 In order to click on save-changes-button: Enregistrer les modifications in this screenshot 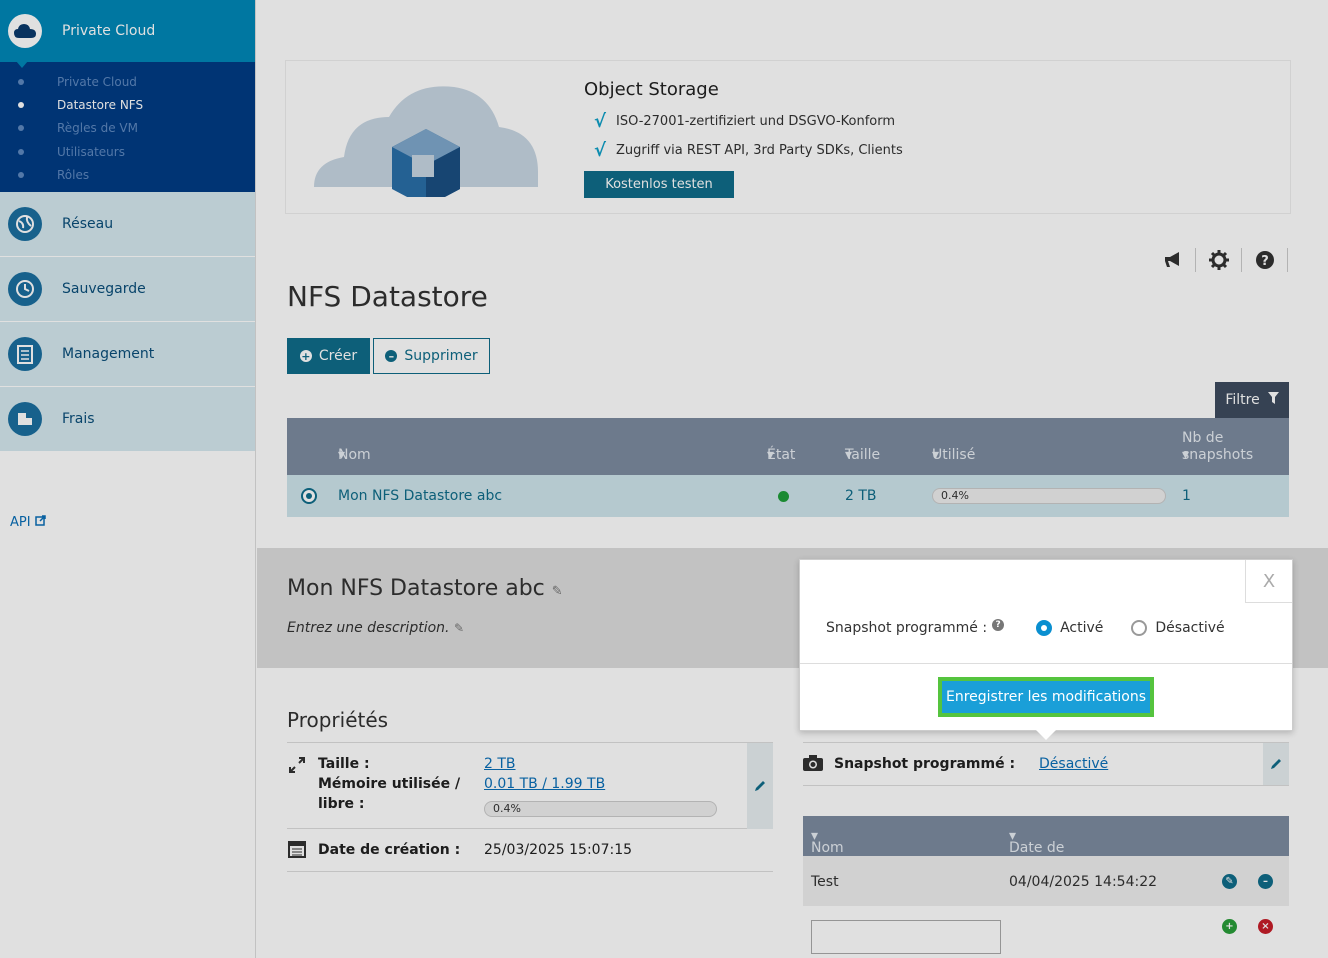, I will do `click(1046, 697)`.